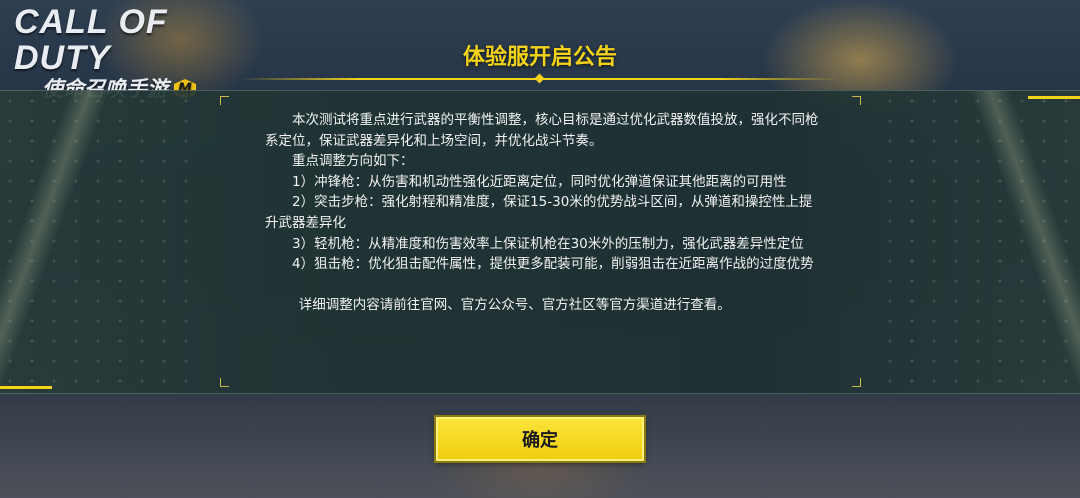 This screenshot has height=498, width=1080. Describe the element at coordinates (224, 382) in the screenshot. I see `corner-bracket-bottom-left` at that location.